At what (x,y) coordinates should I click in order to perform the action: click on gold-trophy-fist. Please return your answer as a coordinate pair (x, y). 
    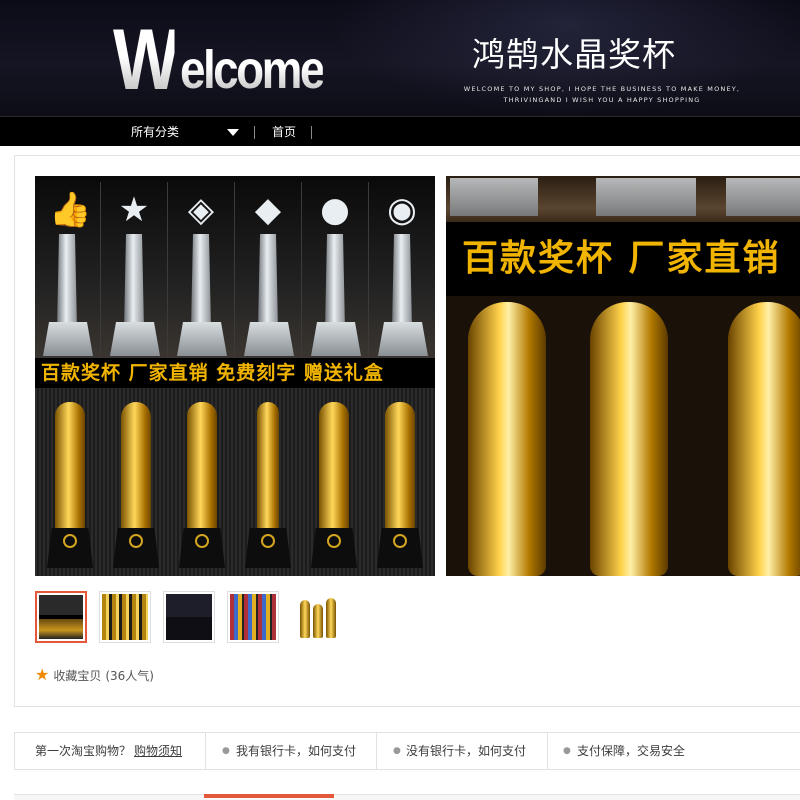
    Looking at the image, I should click on (70, 485).